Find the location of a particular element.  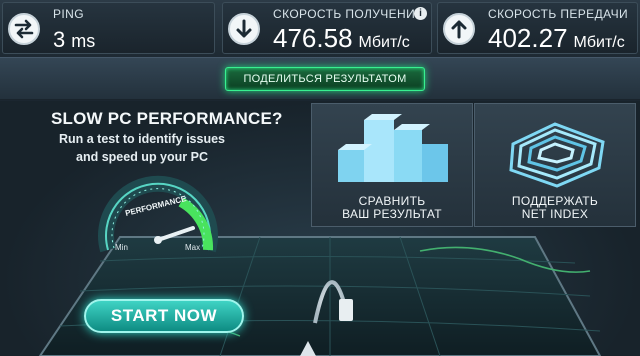

upload-stat: СКОРОСТЬ ПЕРЕДАЧИ 402.27 Мбит/с is located at coordinates (537, 28).